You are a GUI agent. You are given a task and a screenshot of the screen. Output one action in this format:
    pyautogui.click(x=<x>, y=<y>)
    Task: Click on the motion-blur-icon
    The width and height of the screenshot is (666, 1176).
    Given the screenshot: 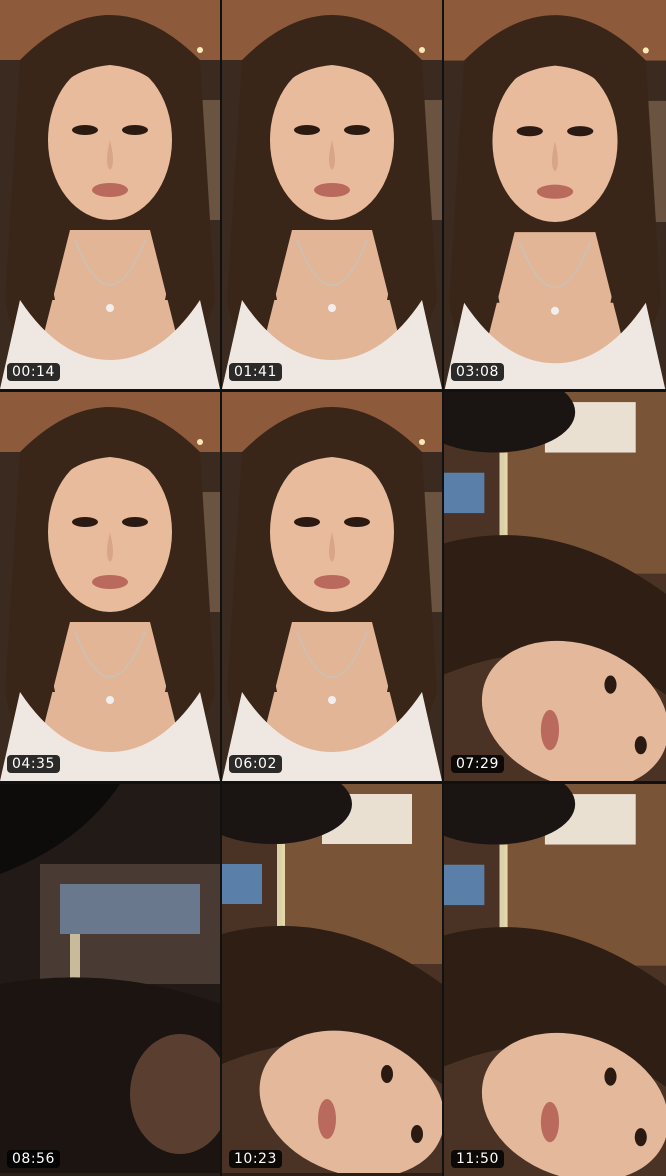 What is the action you would take?
    pyautogui.click(x=110, y=978)
    